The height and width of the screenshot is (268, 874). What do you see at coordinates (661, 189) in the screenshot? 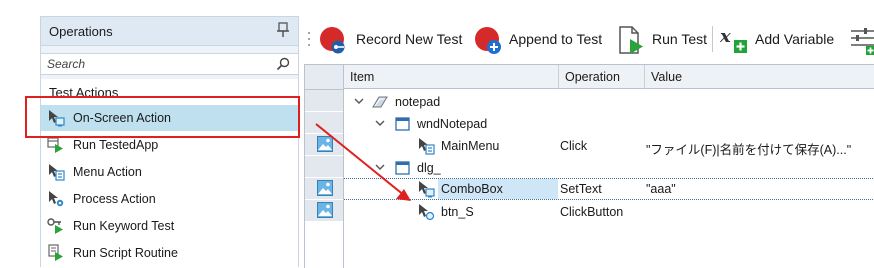
I see `value-cell: "aaa"` at bounding box center [661, 189].